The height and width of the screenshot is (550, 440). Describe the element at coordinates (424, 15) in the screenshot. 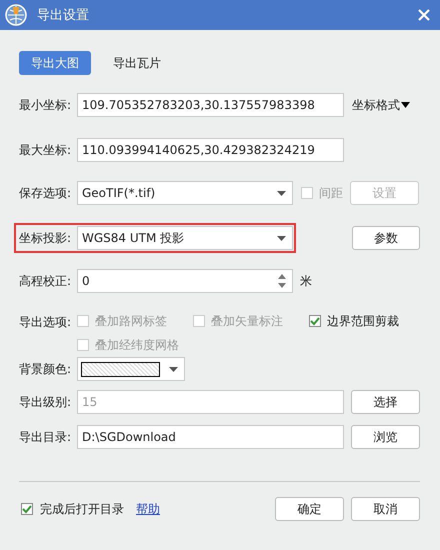

I see `close-icon` at that location.